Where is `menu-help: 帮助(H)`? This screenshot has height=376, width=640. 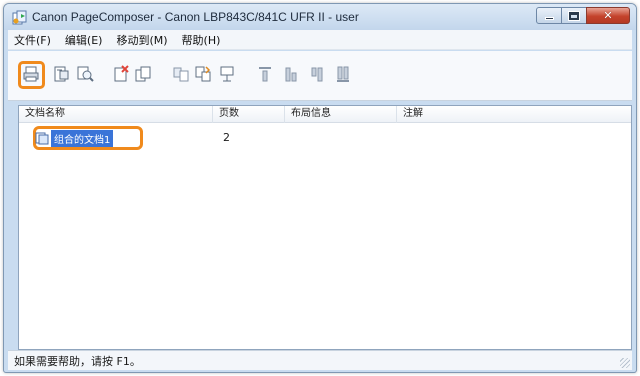
menu-help: 帮助(H) is located at coordinates (201, 40).